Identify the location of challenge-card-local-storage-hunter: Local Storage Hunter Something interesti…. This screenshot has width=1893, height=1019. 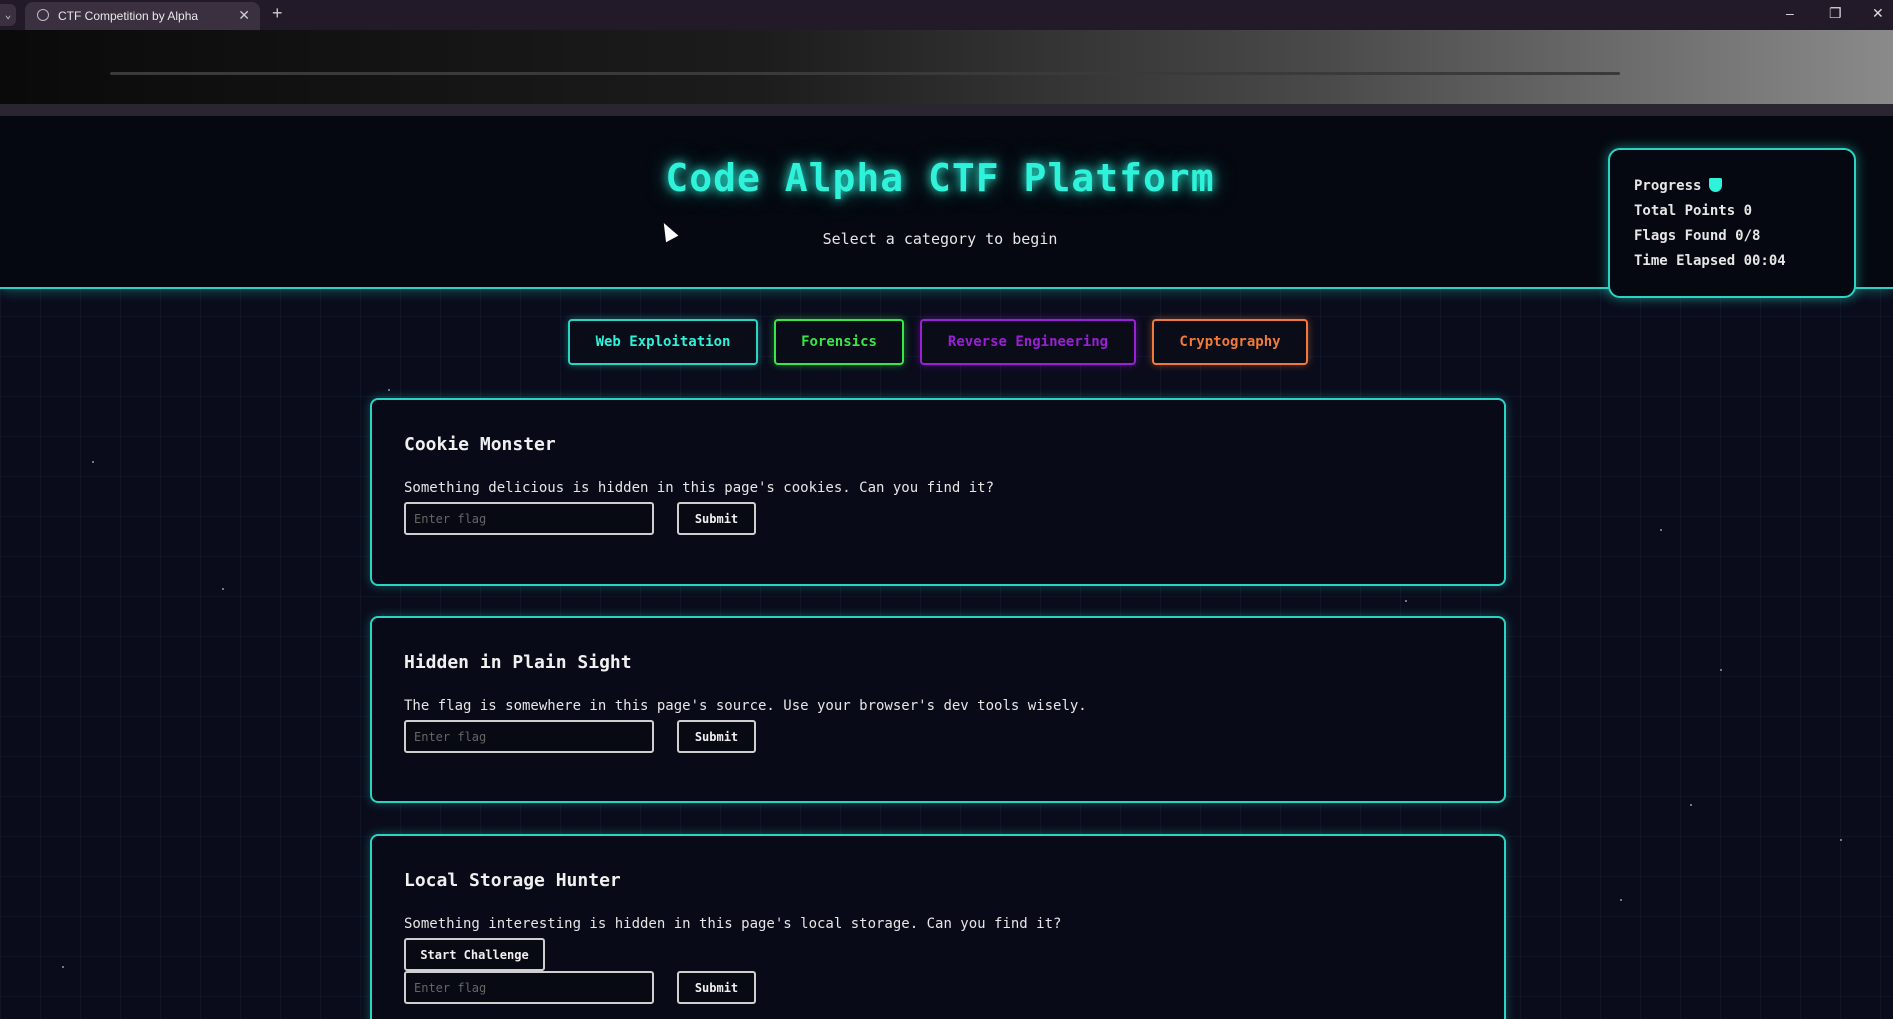
(938, 926).